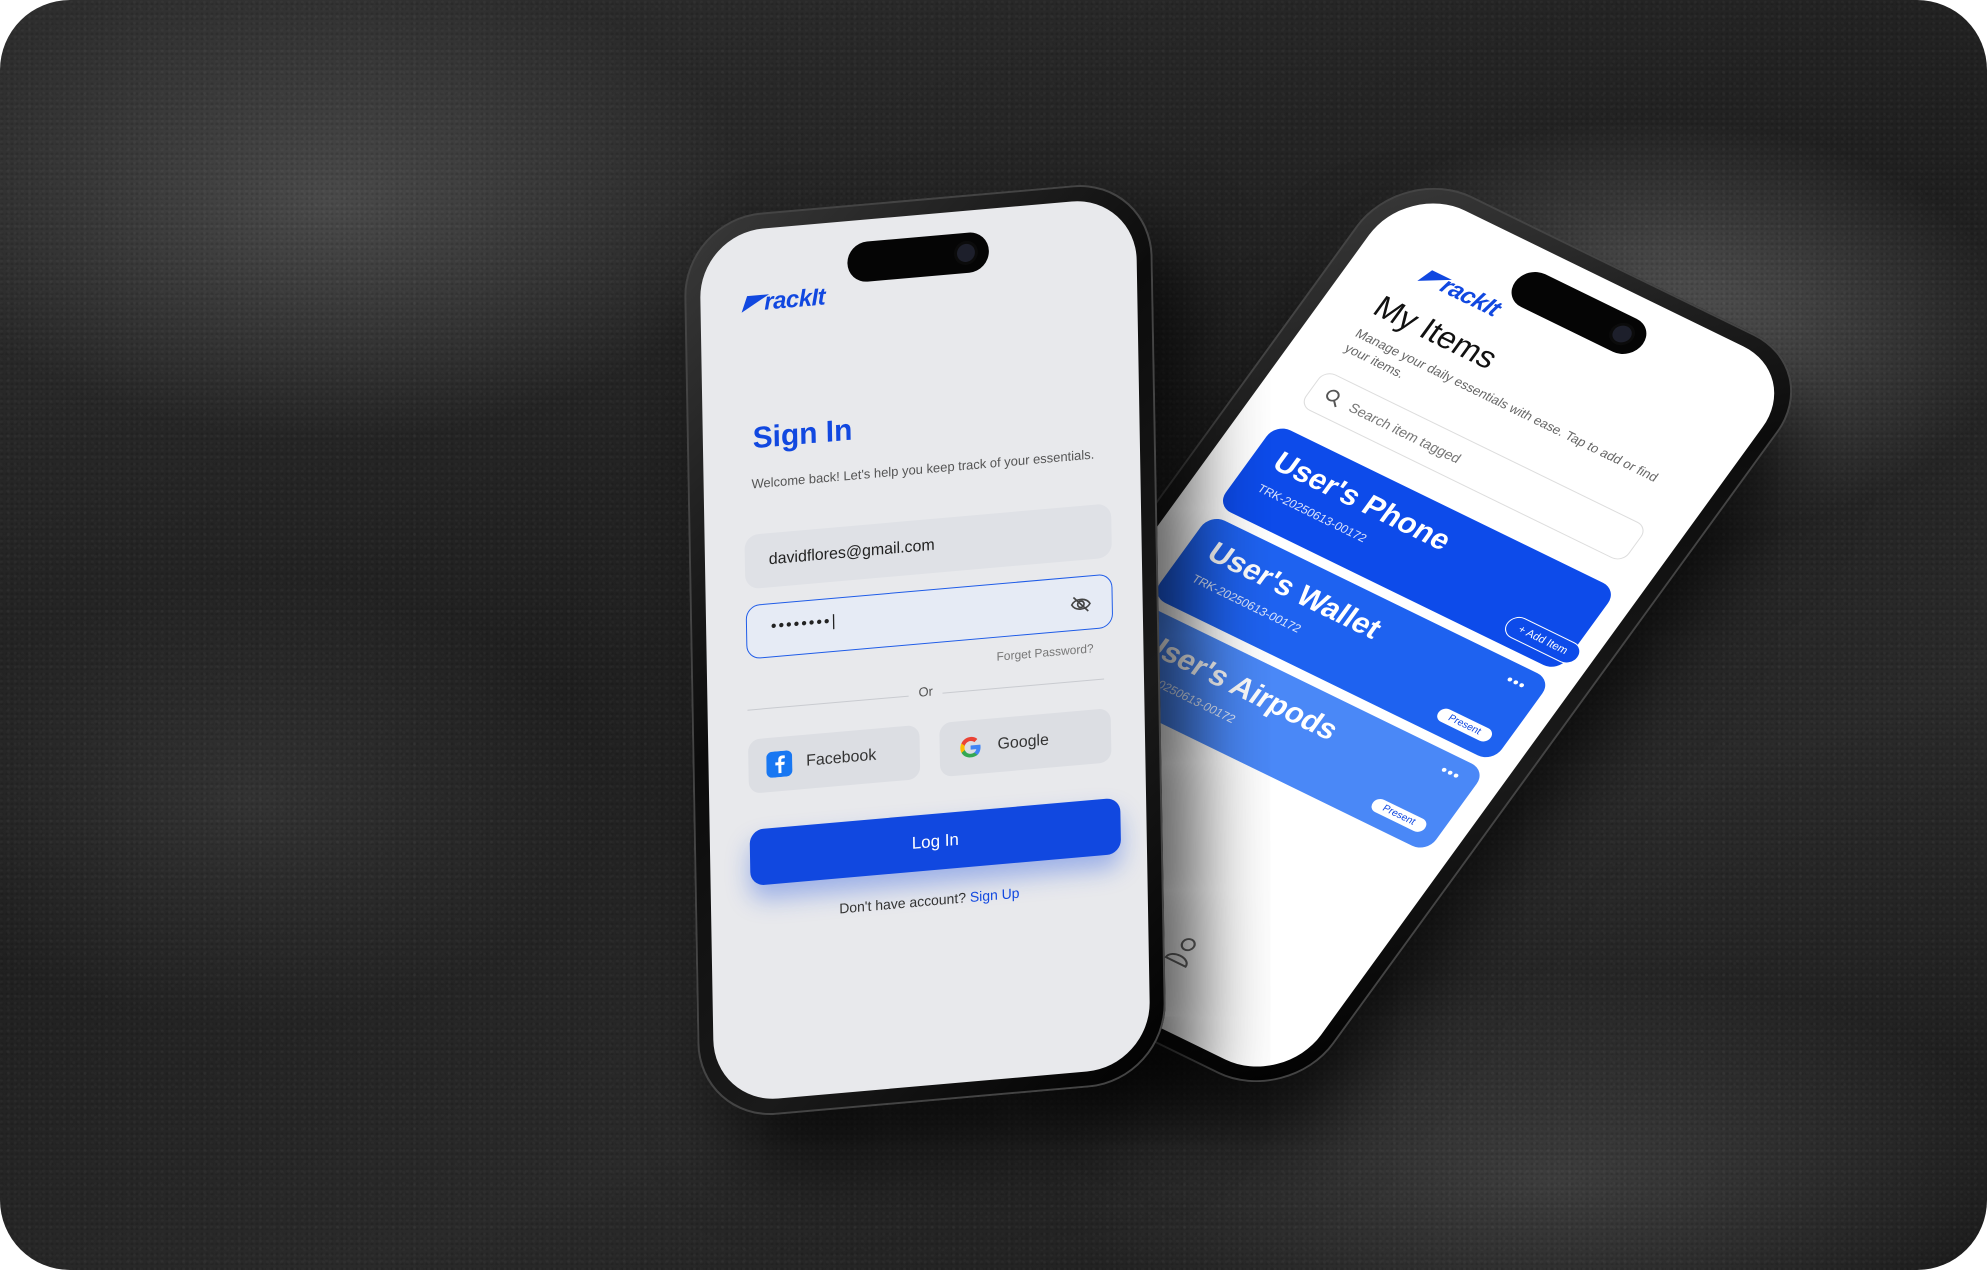  What do you see at coordinates (1081, 604) in the screenshot?
I see `eye-off-icon` at bounding box center [1081, 604].